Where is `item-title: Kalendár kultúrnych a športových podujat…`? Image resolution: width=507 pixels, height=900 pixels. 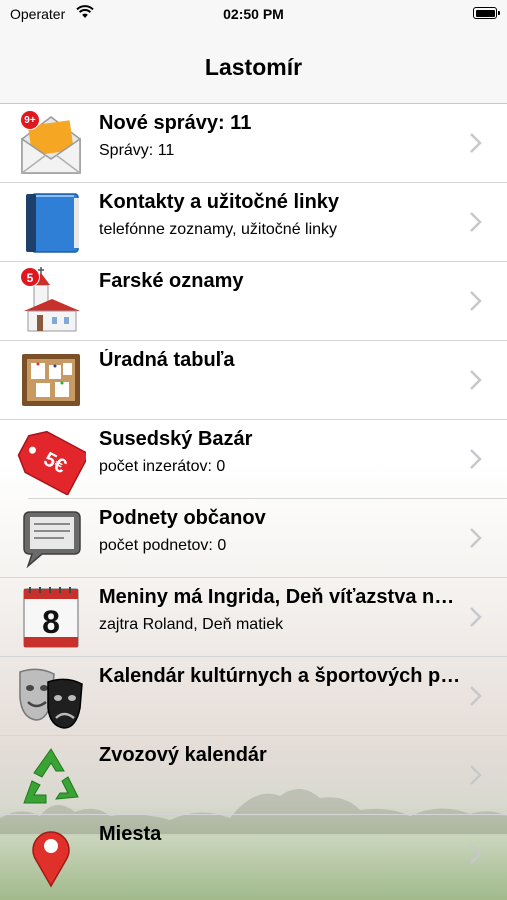 item-title: Kalendár kultúrnych a športových podujat… is located at coordinates (281, 676).